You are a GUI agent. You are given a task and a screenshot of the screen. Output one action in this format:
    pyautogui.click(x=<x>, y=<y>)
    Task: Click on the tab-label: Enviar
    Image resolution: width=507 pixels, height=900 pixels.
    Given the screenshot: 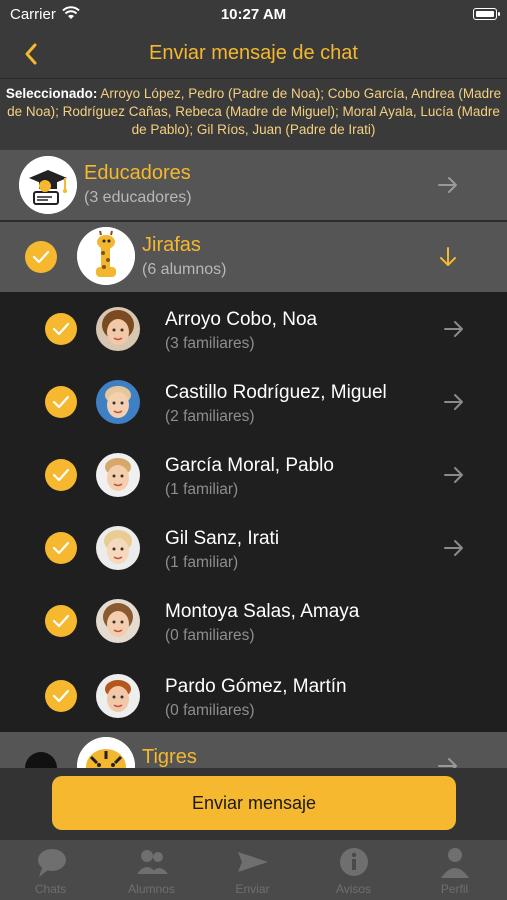 What is the action you would take?
    pyautogui.click(x=252, y=889)
    